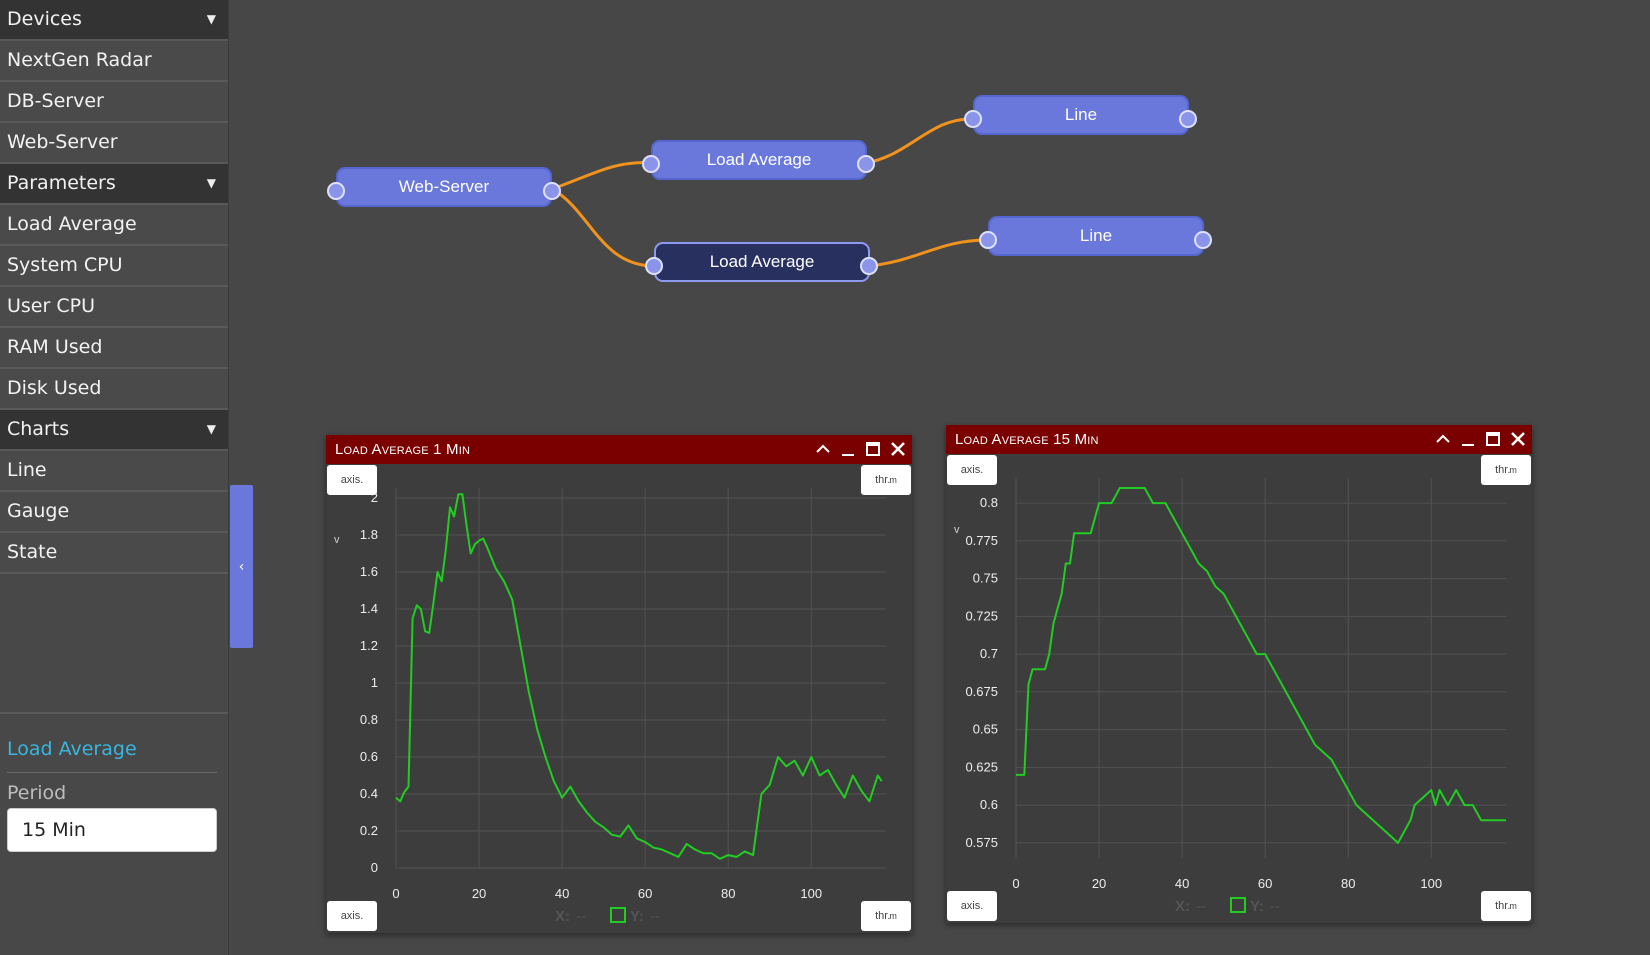 The image size is (1650, 955). What do you see at coordinates (241, 566) in the screenshot?
I see `sidebar-collapse-button: ‹` at bounding box center [241, 566].